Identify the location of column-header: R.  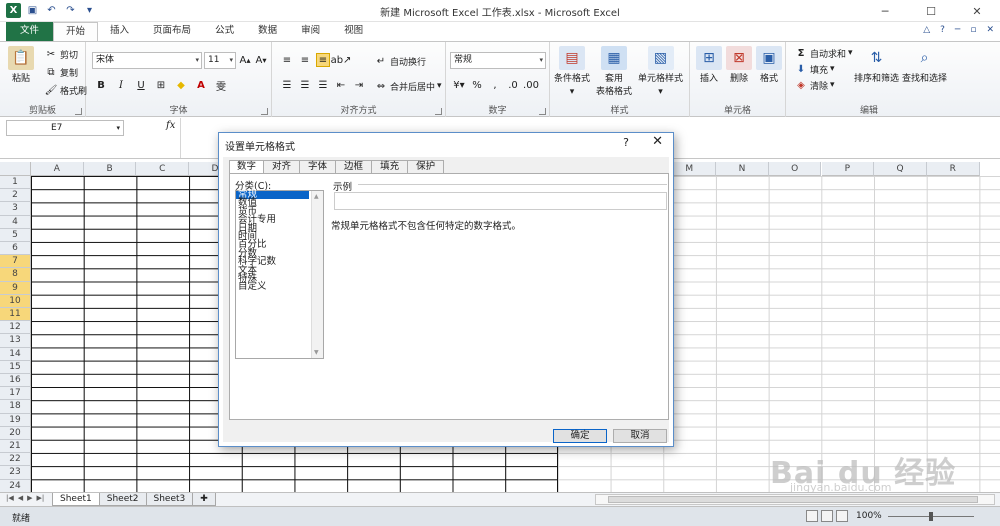
(953, 169).